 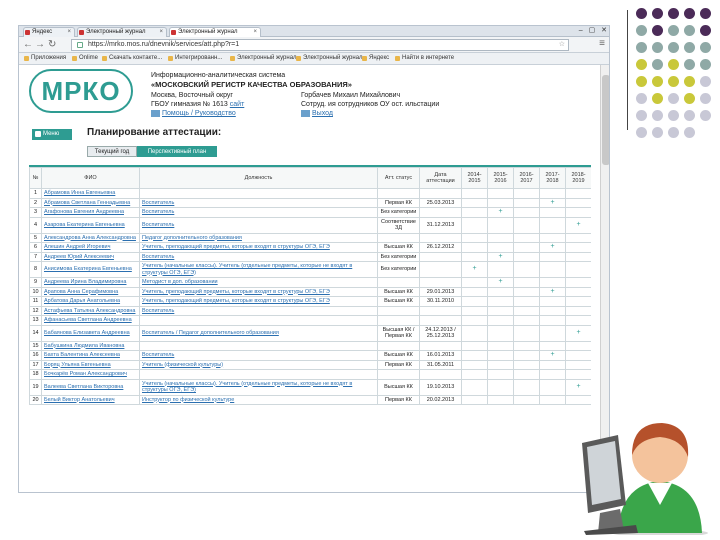 I want to click on employee-name-link: Абрамова Светлана Геннадьевна, so click(x=90, y=202).